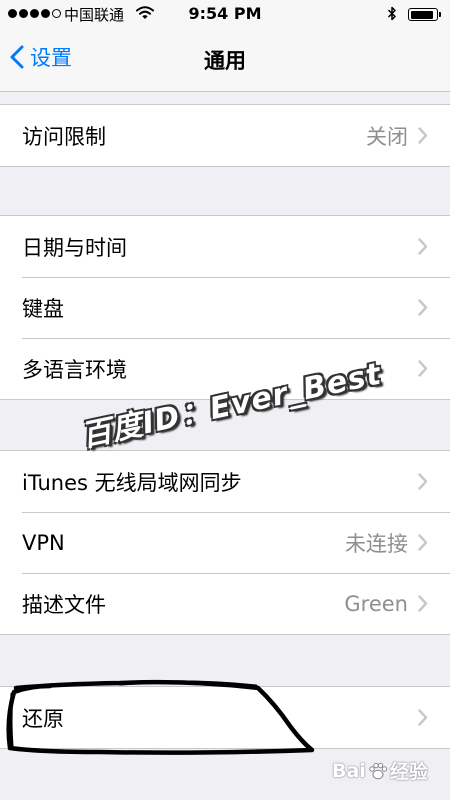 Image resolution: width=450 pixels, height=800 pixels. I want to click on row-label: 描述文件, so click(64, 604).